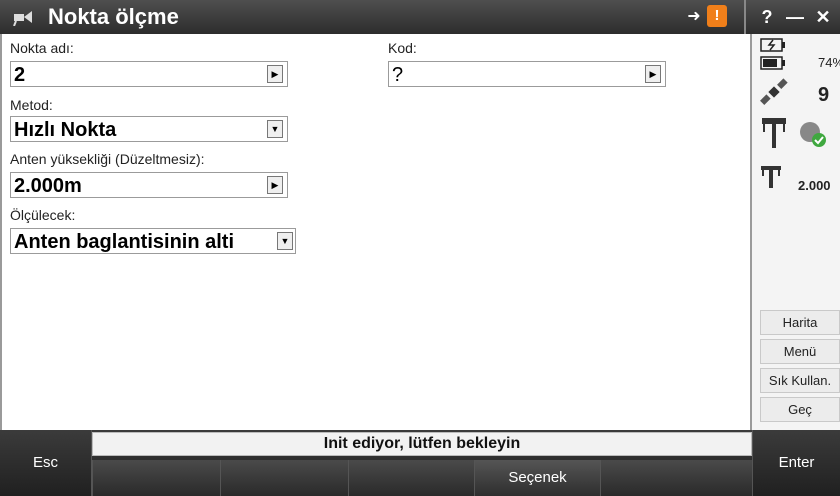  What do you see at coordinates (275, 185) in the screenshot?
I see `antenna-height-arrow-button: ▶` at bounding box center [275, 185].